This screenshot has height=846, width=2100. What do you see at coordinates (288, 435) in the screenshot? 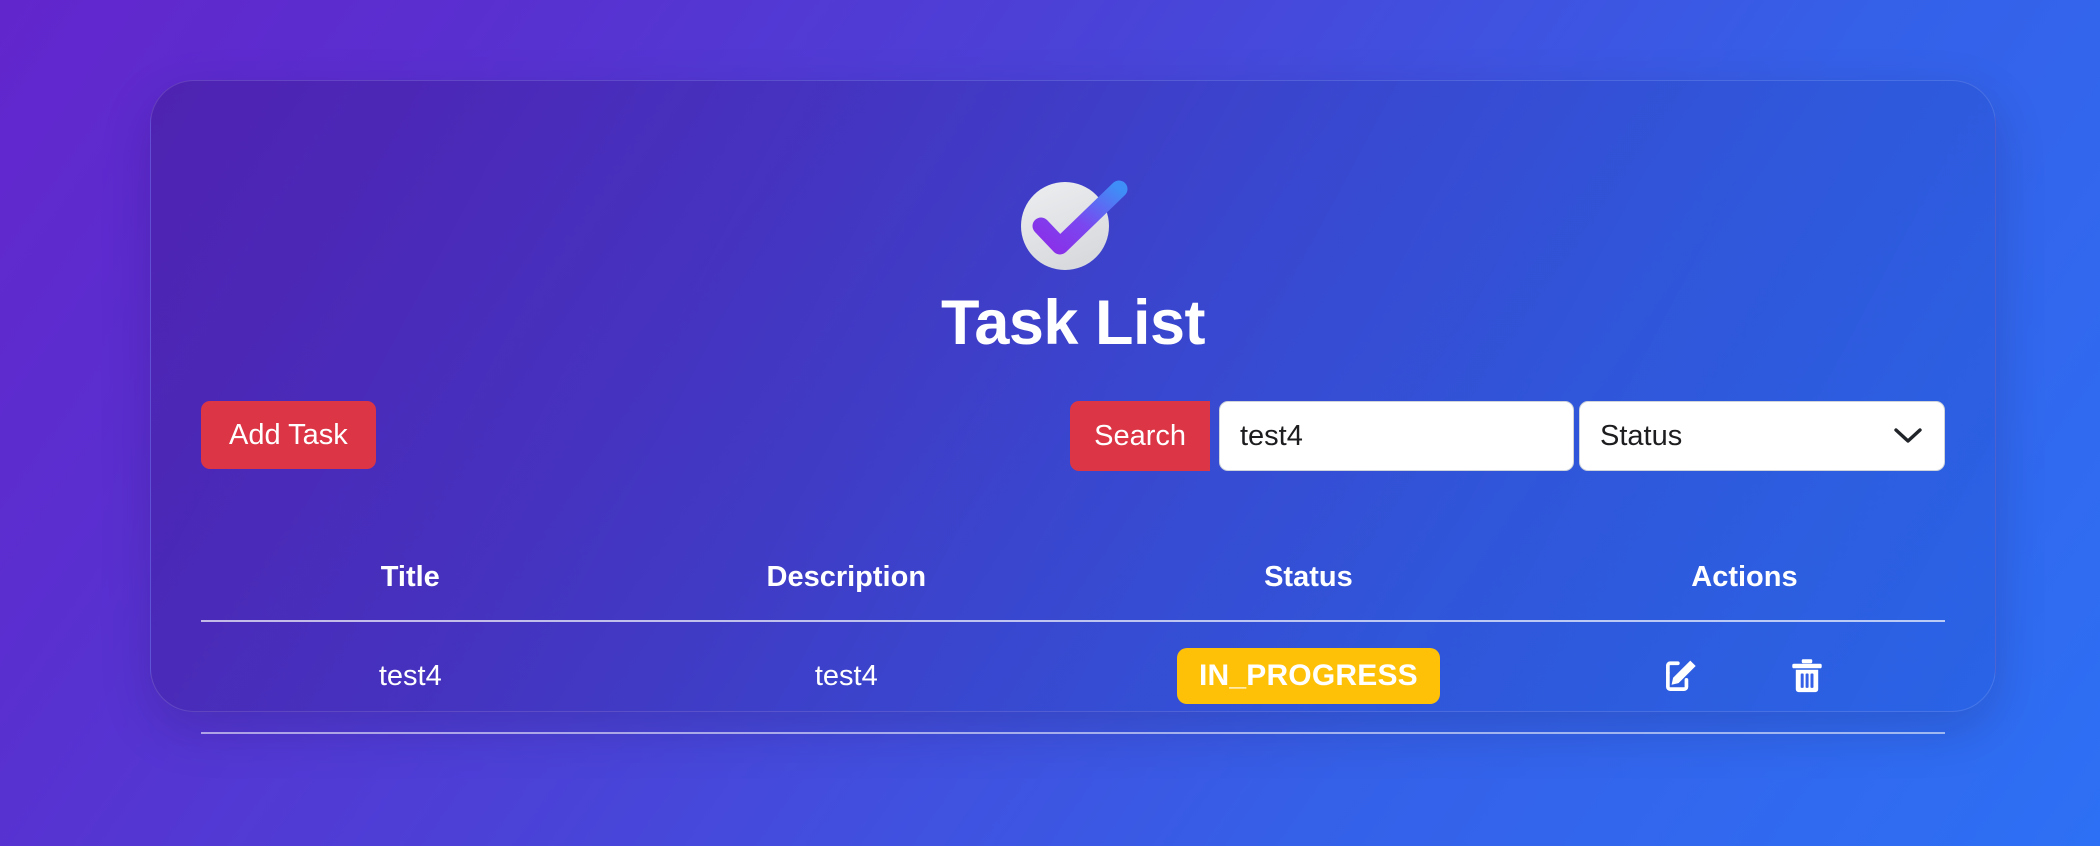
I see `add-task-button: Add Task` at bounding box center [288, 435].